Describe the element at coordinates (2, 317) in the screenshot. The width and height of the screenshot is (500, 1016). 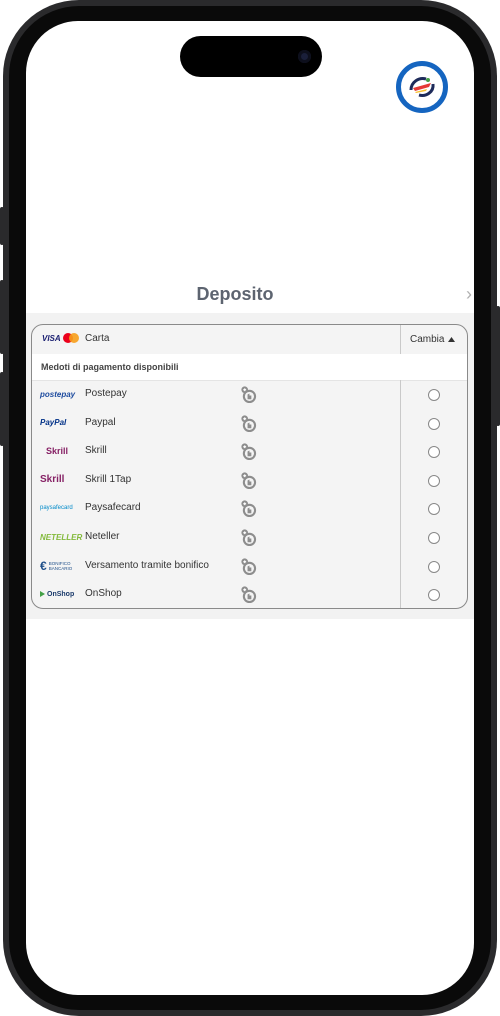
I see `volume-up-button` at that location.